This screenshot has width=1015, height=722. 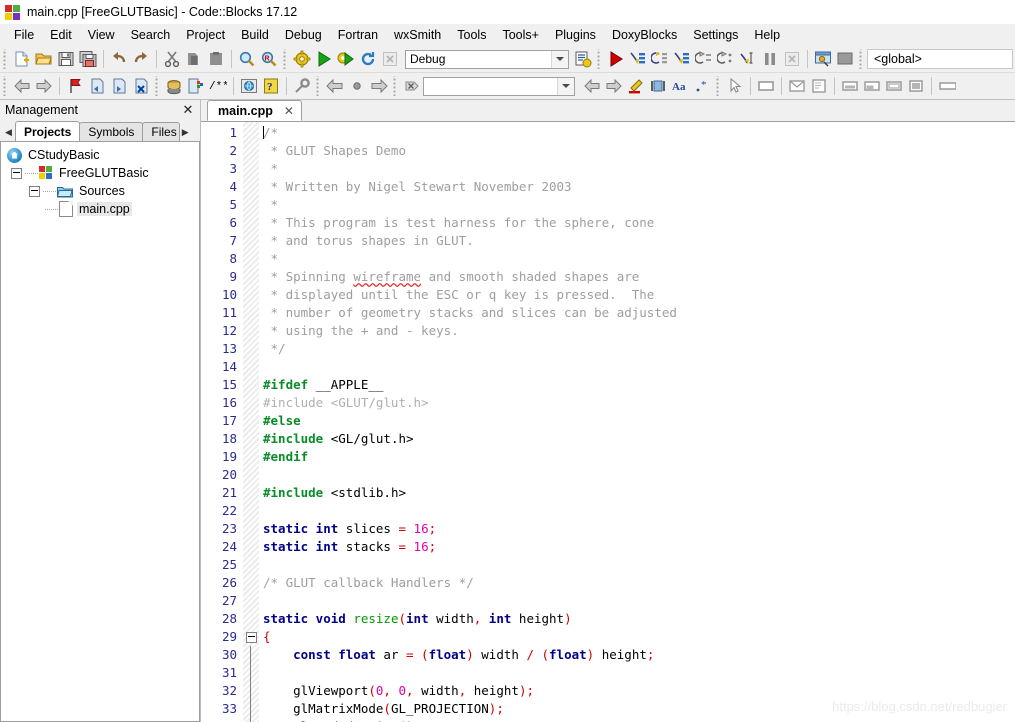 What do you see at coordinates (947, 86) in the screenshot?
I see `layout-wide-icon` at bounding box center [947, 86].